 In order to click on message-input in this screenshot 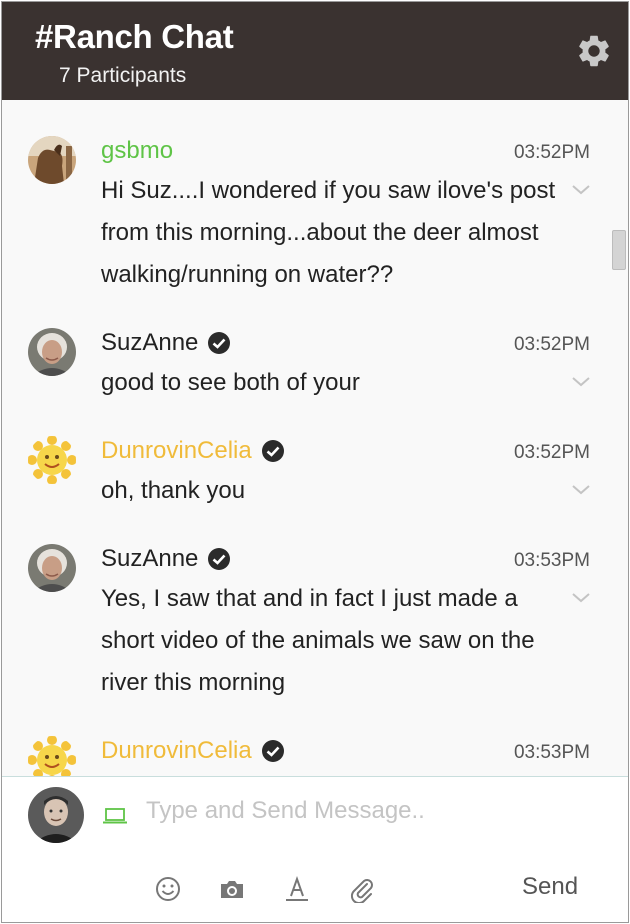, I will do `click(366, 811)`.